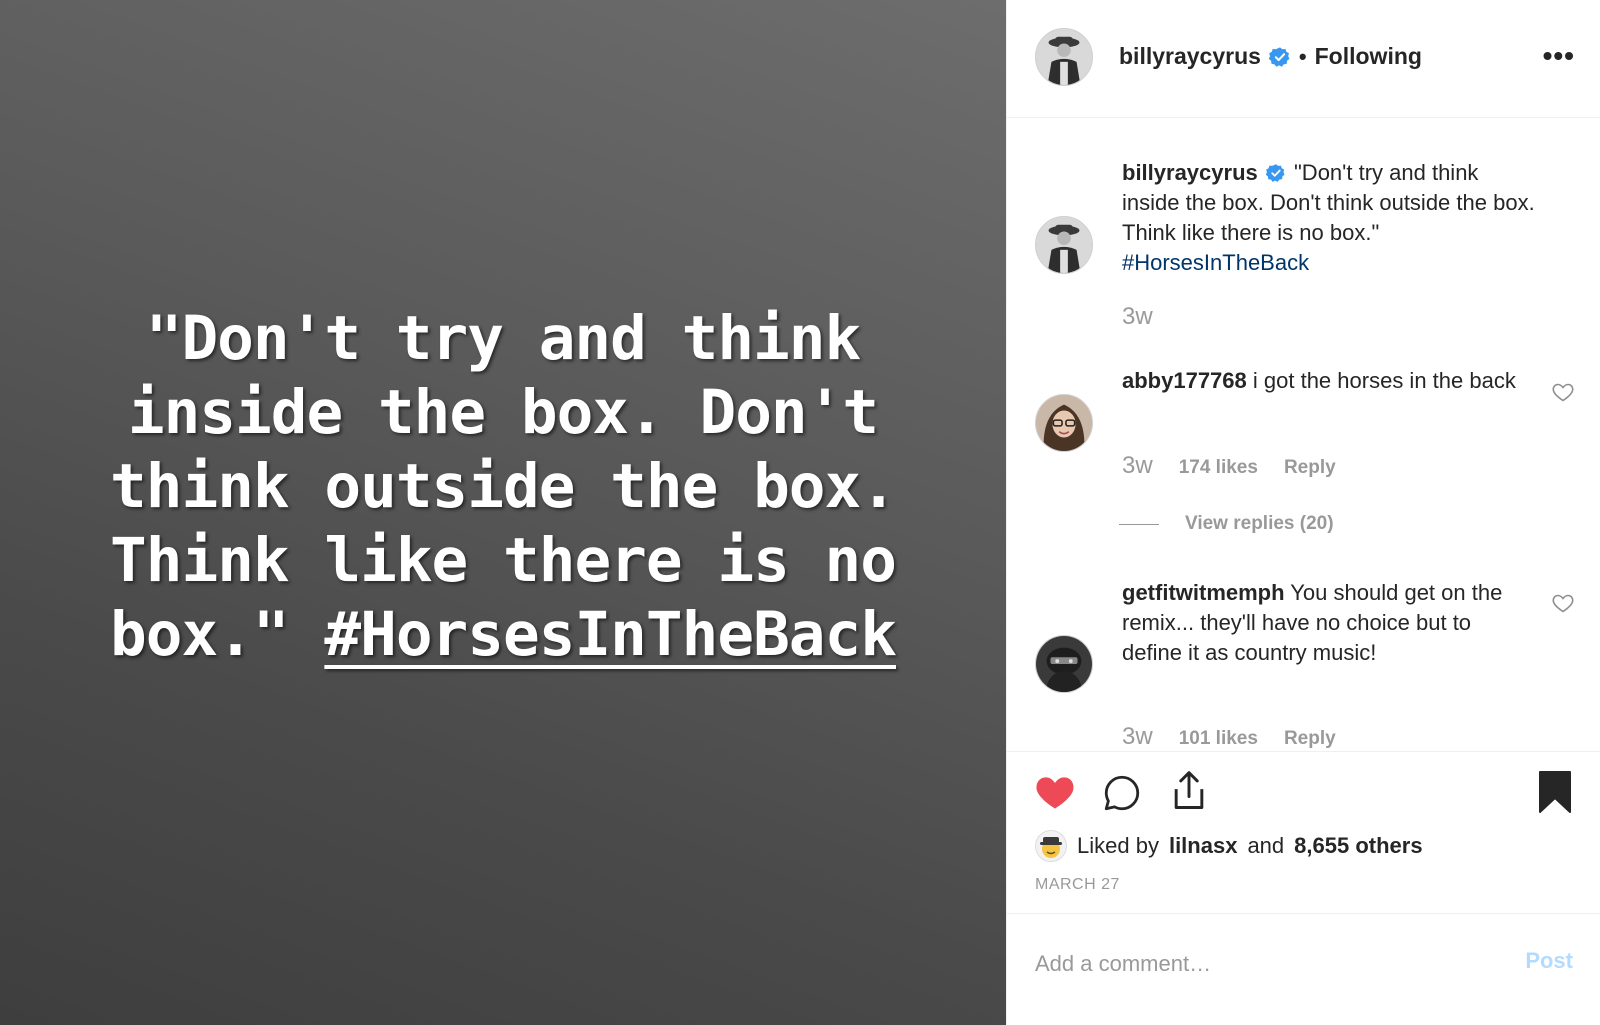 The image size is (1600, 1025). Describe the element at coordinates (1189, 791) in the screenshot. I see `share-icon` at that location.